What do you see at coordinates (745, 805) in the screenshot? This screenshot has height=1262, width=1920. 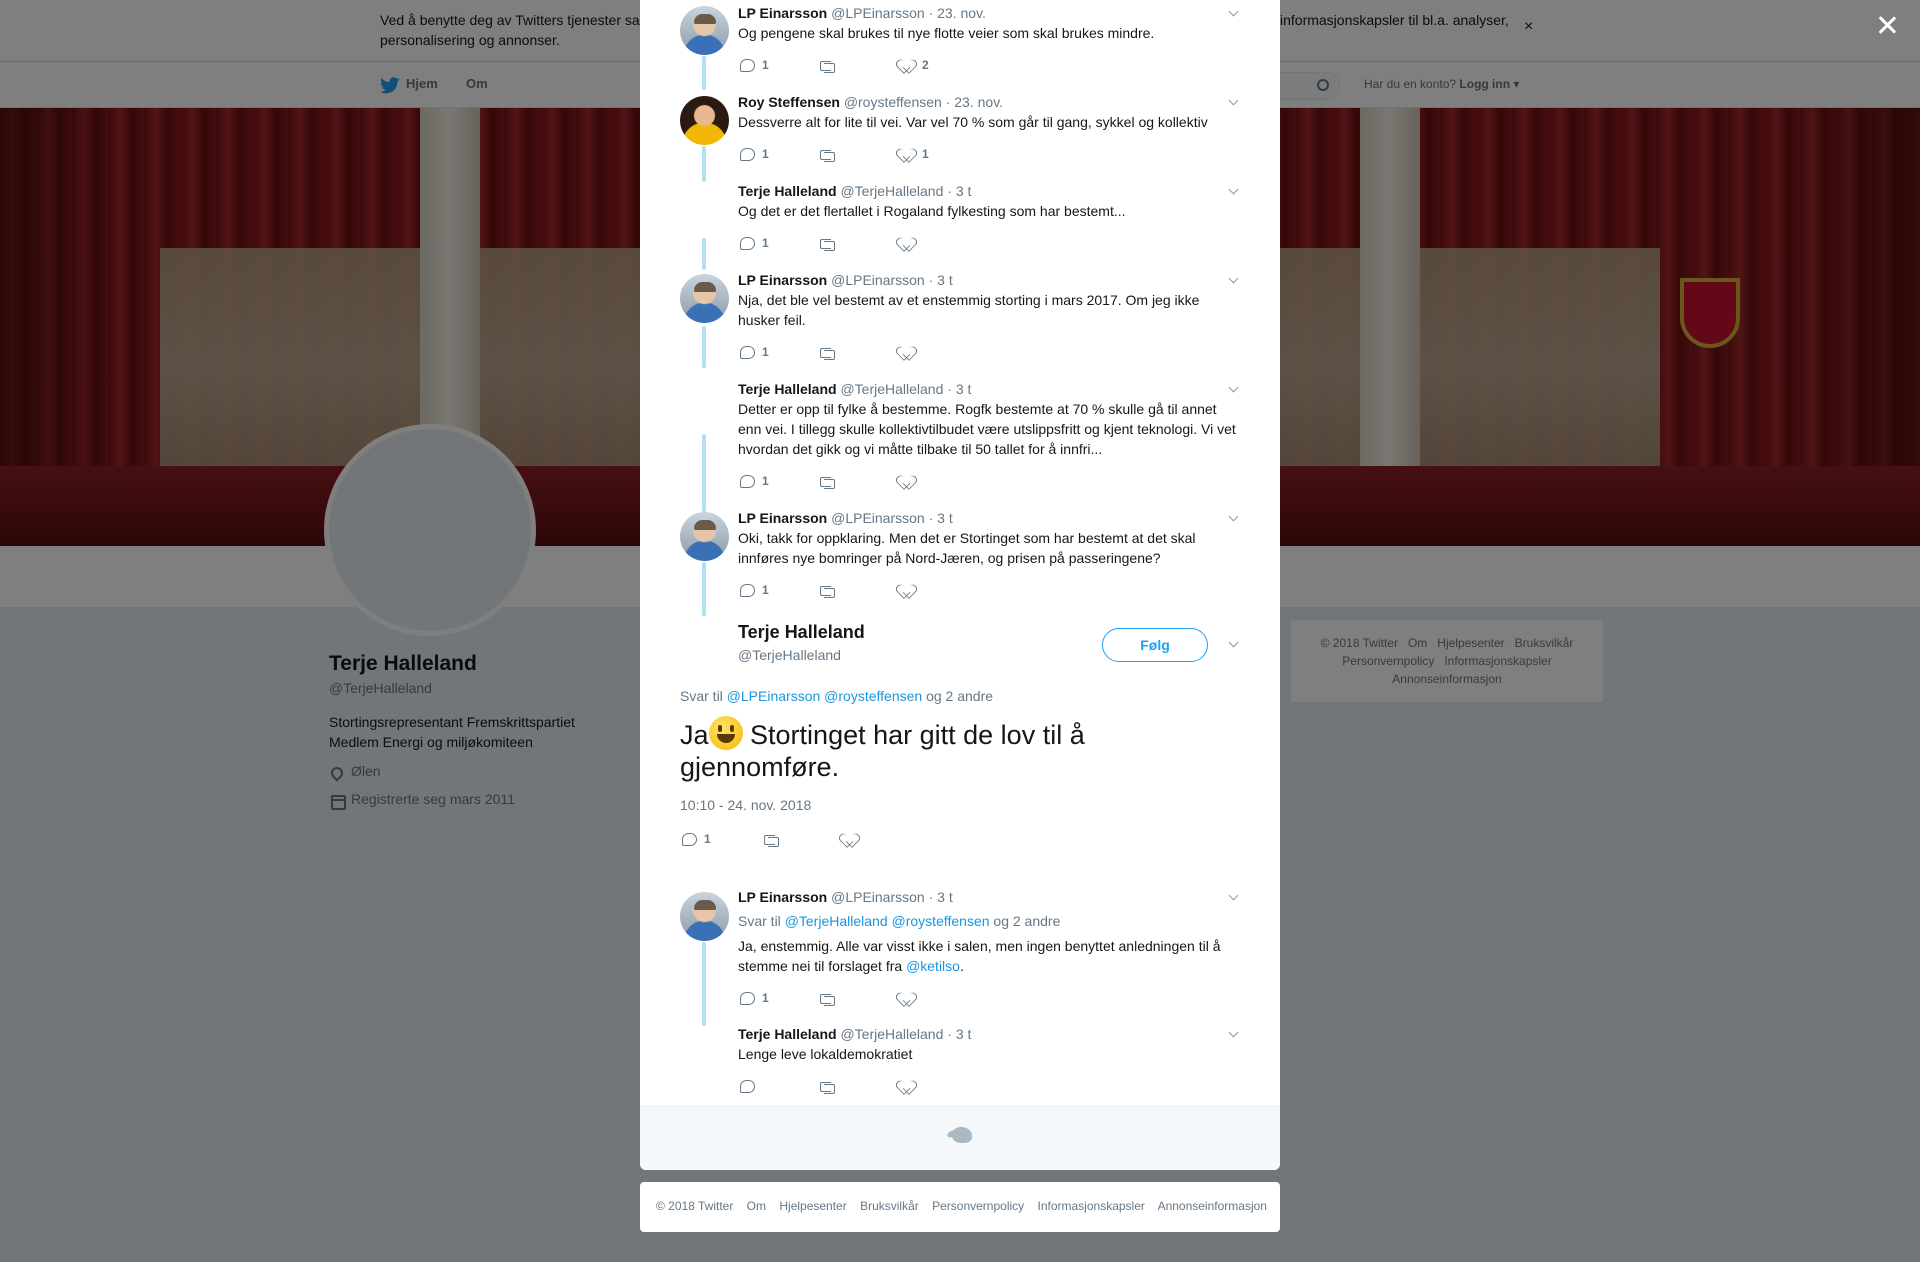 I see `main-tweet-timestamp: 10:10 - 24. nov. 2018` at bounding box center [745, 805].